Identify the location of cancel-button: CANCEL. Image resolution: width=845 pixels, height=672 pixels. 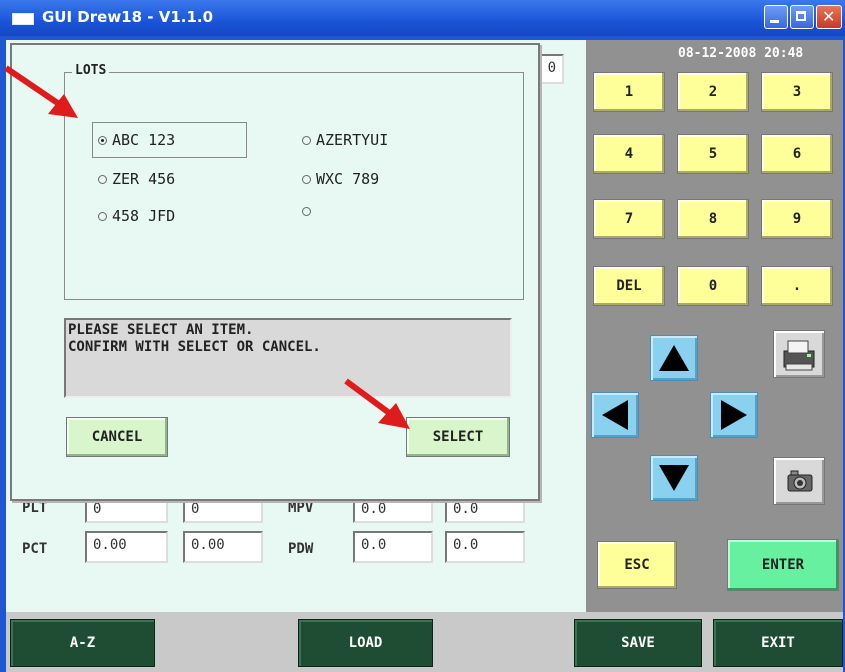
(117, 437).